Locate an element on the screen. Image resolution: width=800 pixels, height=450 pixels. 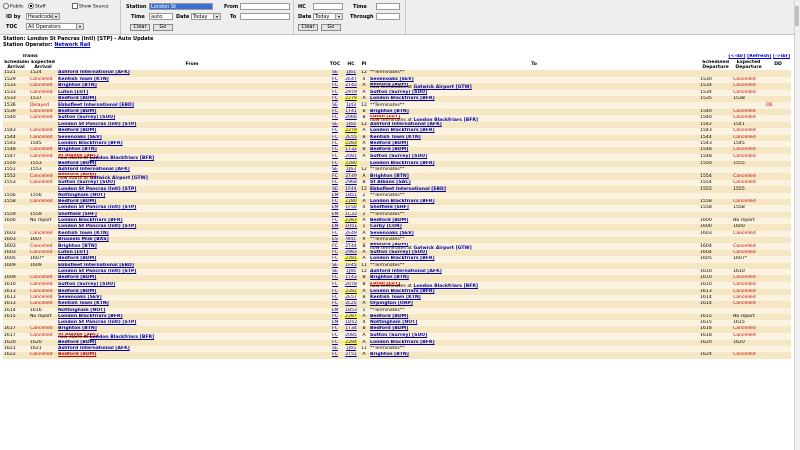
headcode-link: 2T44 is located at coordinates (351, 246).